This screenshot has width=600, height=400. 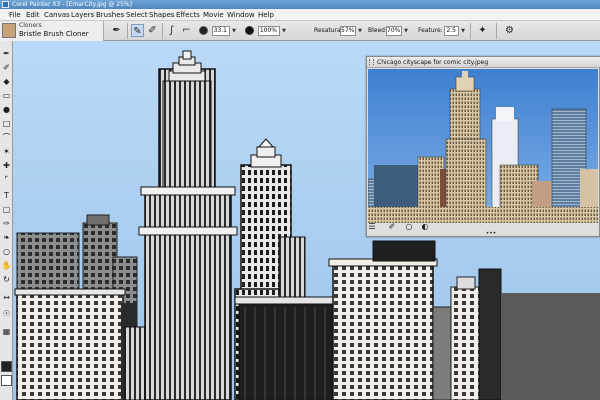 What do you see at coordinates (6, 266) in the screenshot?
I see `grabber-icon: ✋` at bounding box center [6, 266].